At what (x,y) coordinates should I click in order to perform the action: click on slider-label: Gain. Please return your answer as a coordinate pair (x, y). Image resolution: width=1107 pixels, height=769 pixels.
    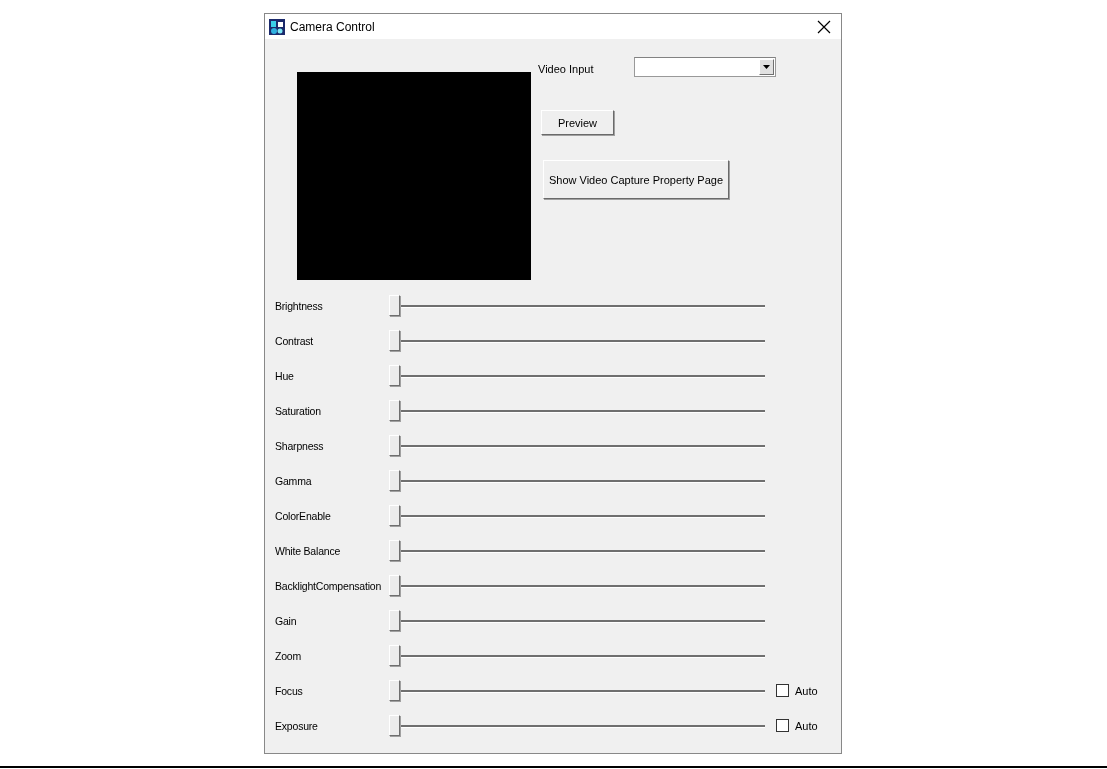
    Looking at the image, I should click on (286, 620).